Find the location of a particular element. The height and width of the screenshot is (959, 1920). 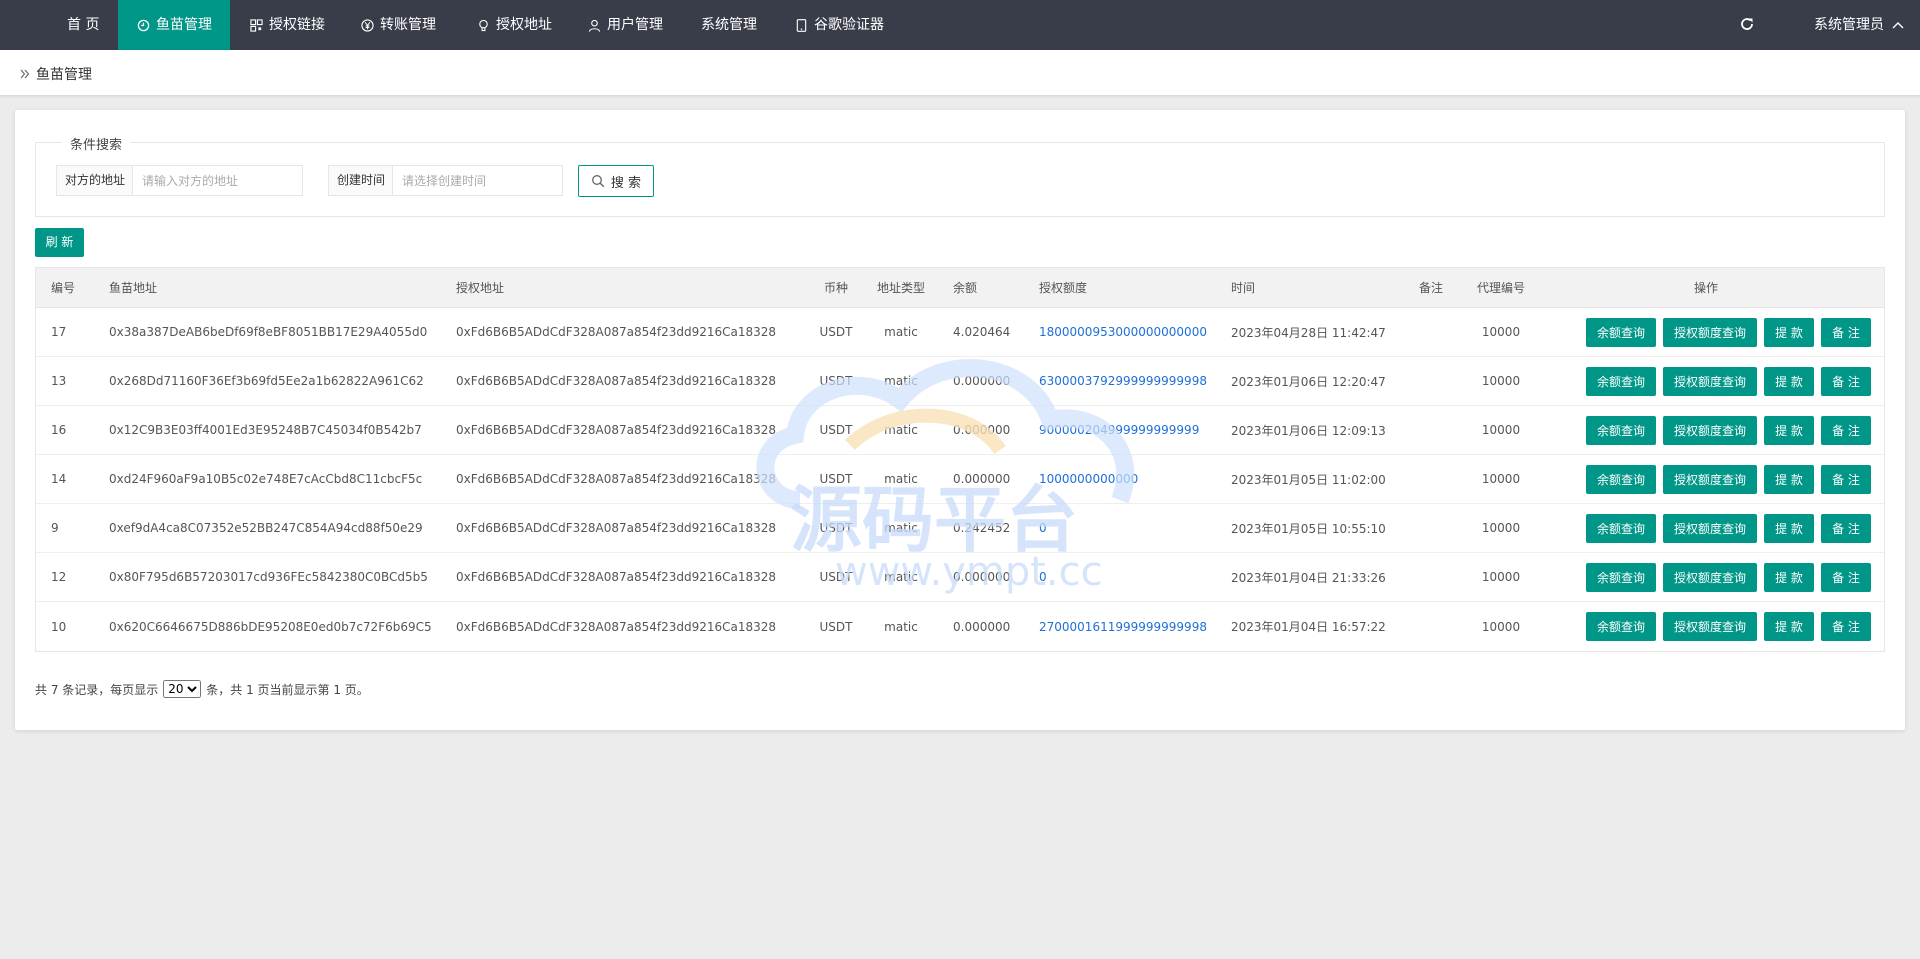

nav-google-auth-label: 谷歌验证器 is located at coordinates (849, 25).